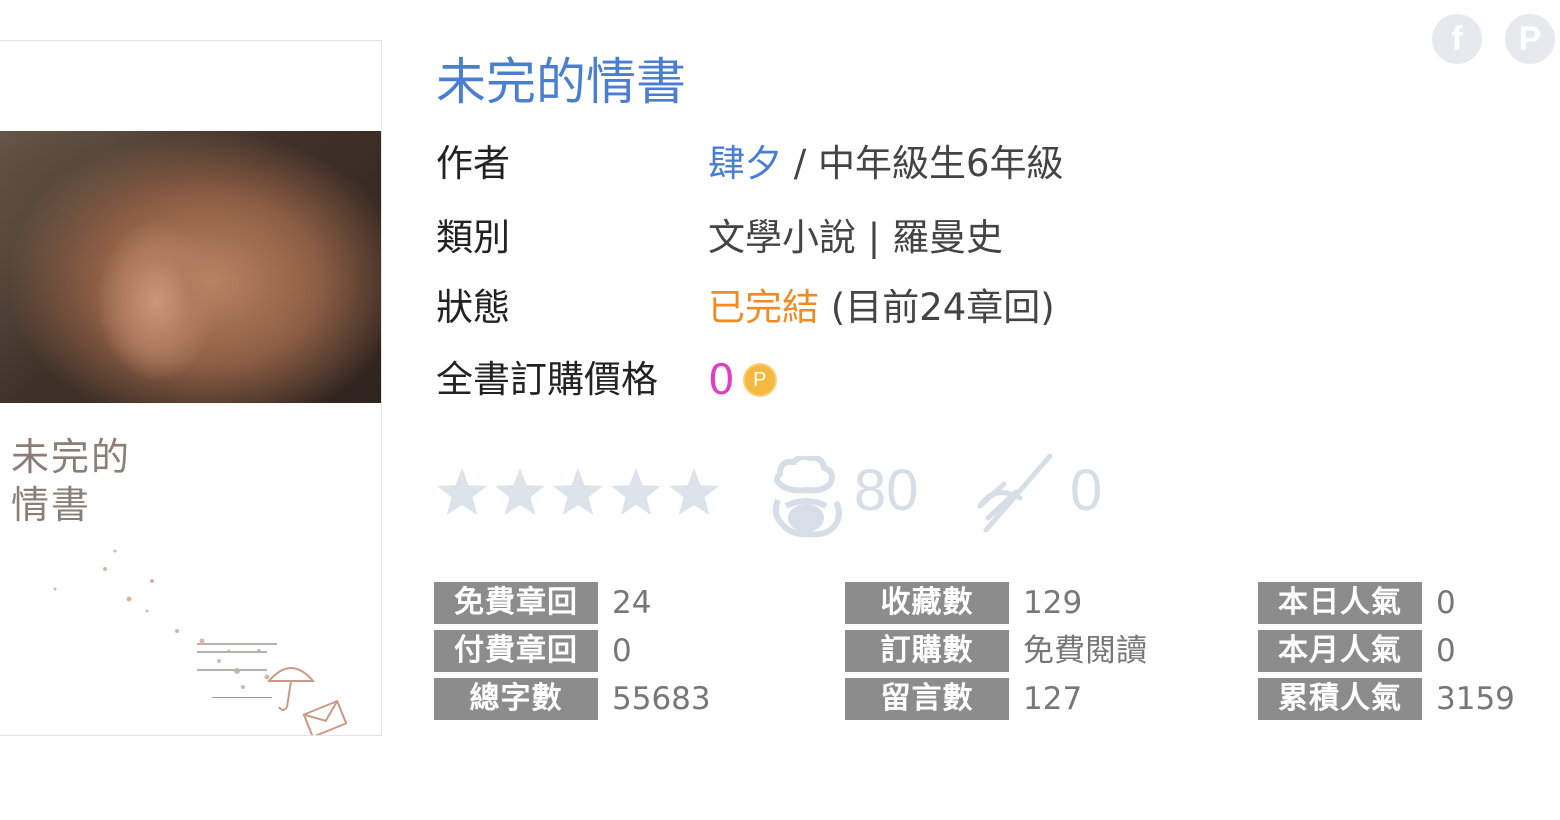 This screenshot has width=1560, height=820. I want to click on cover-title-line1: 未完的, so click(71, 457).